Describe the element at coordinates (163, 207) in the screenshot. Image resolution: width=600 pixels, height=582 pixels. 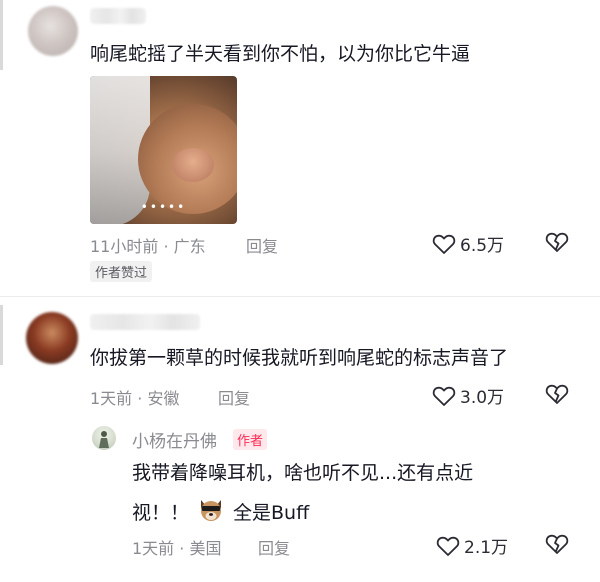
I see `image-page-indicator: •••••` at that location.